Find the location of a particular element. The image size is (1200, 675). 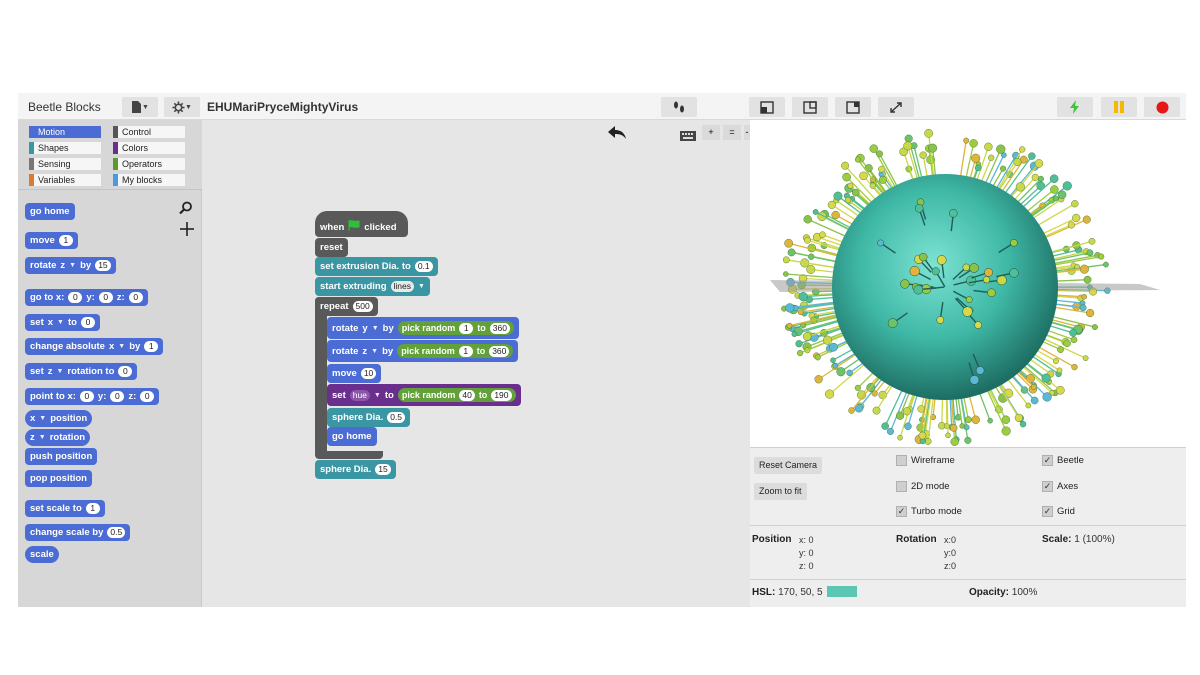

beetle-checkbox: ✓ is located at coordinates (1047, 460).